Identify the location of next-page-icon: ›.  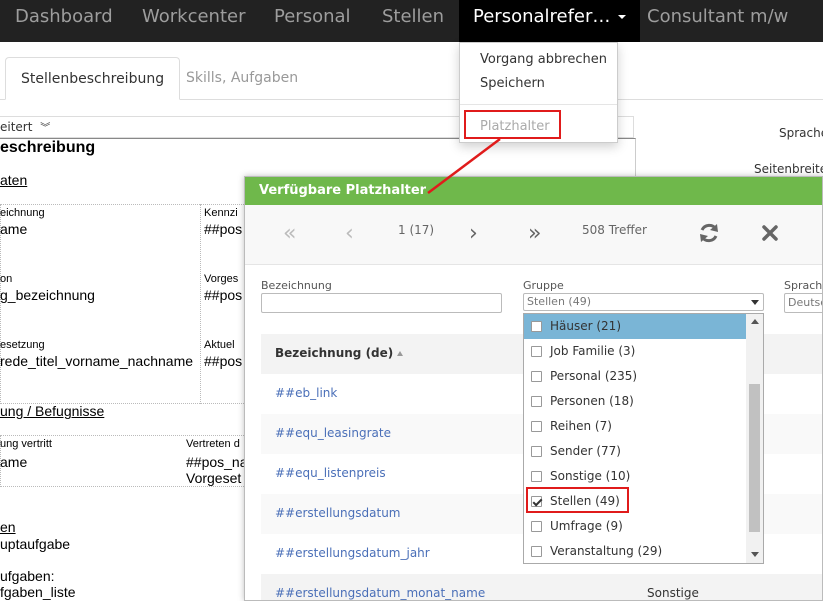
(473, 233).